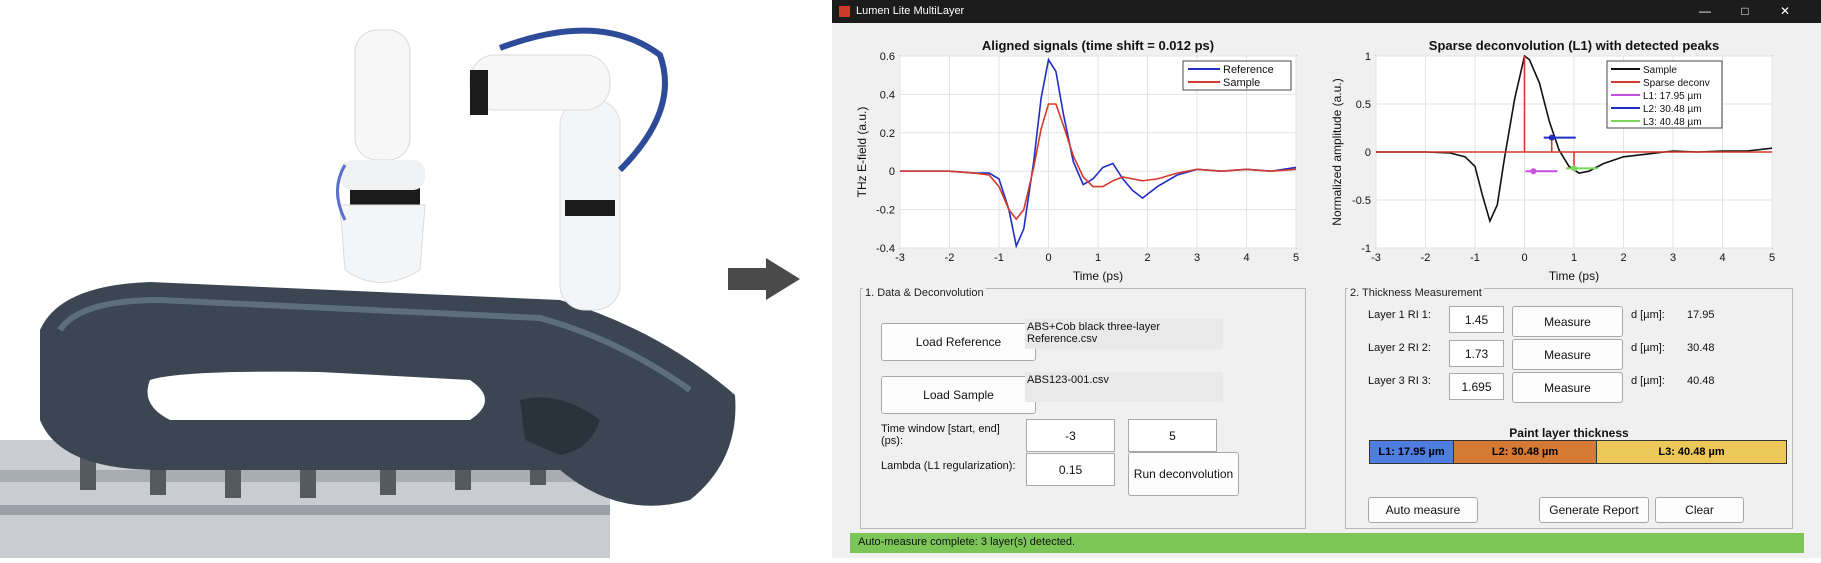 The width and height of the screenshot is (1821, 563). I want to click on plot1-xlabel: Time (ps), so click(1098, 276).